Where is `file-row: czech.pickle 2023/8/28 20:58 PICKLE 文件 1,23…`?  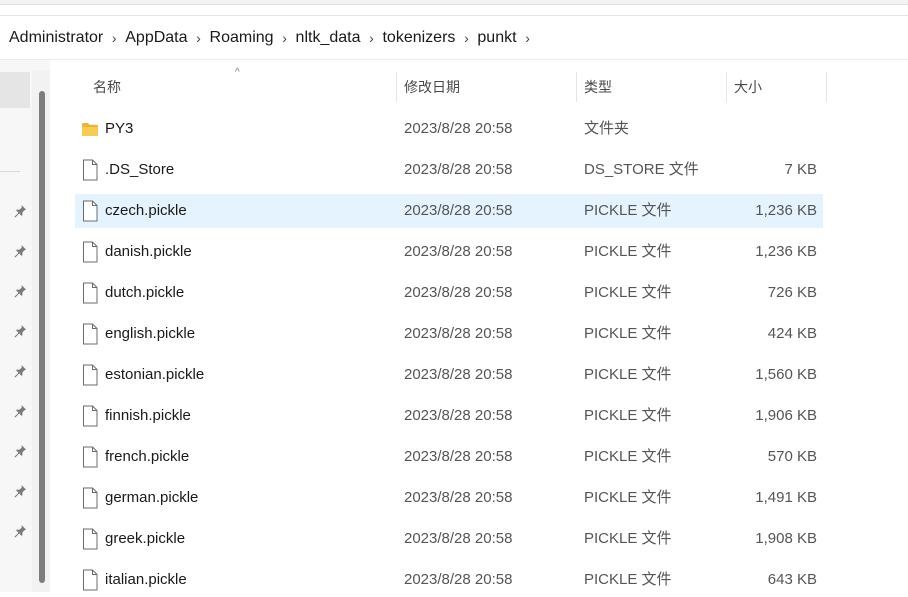
file-row: czech.pickle 2023/8/28 20:58 PICKLE 文件 1,23… is located at coordinates (449, 211).